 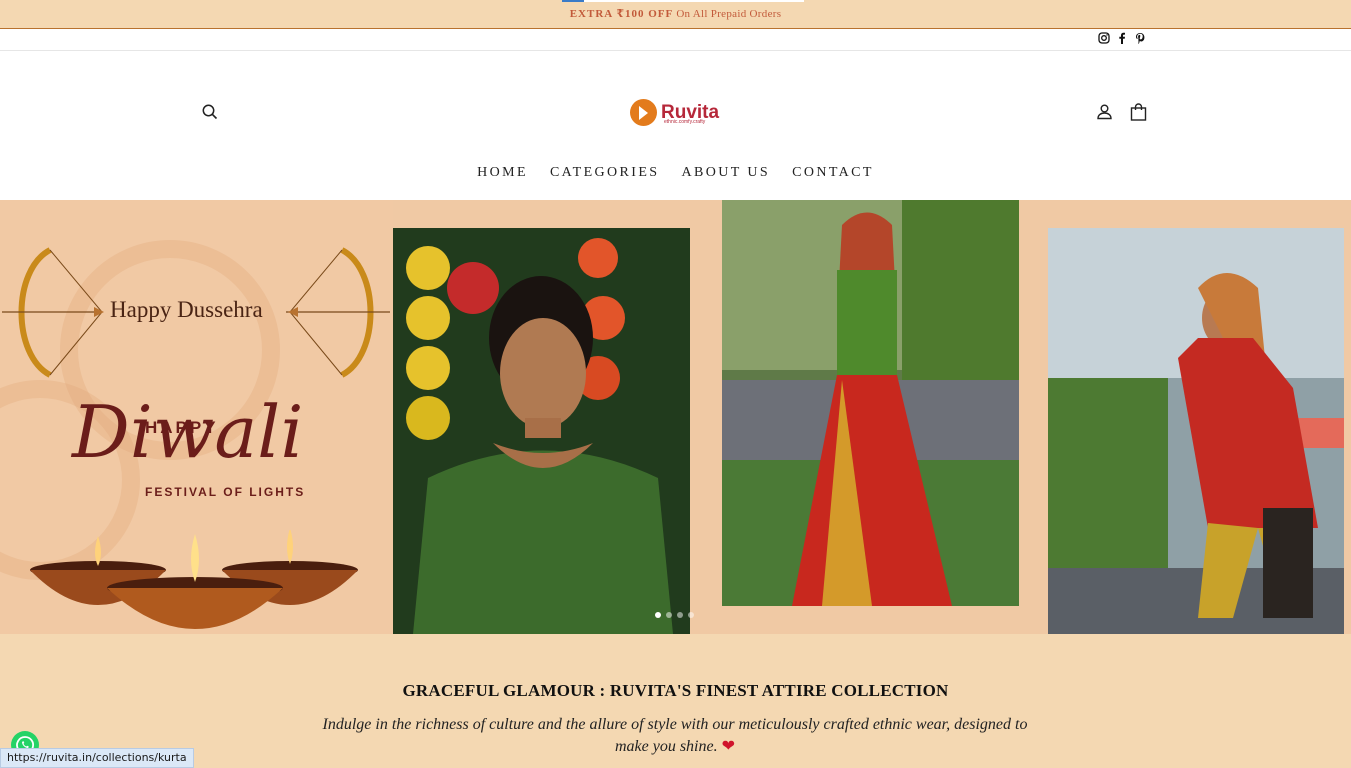 I want to click on slide-photo-red-kurta, so click(x=1196, y=431).